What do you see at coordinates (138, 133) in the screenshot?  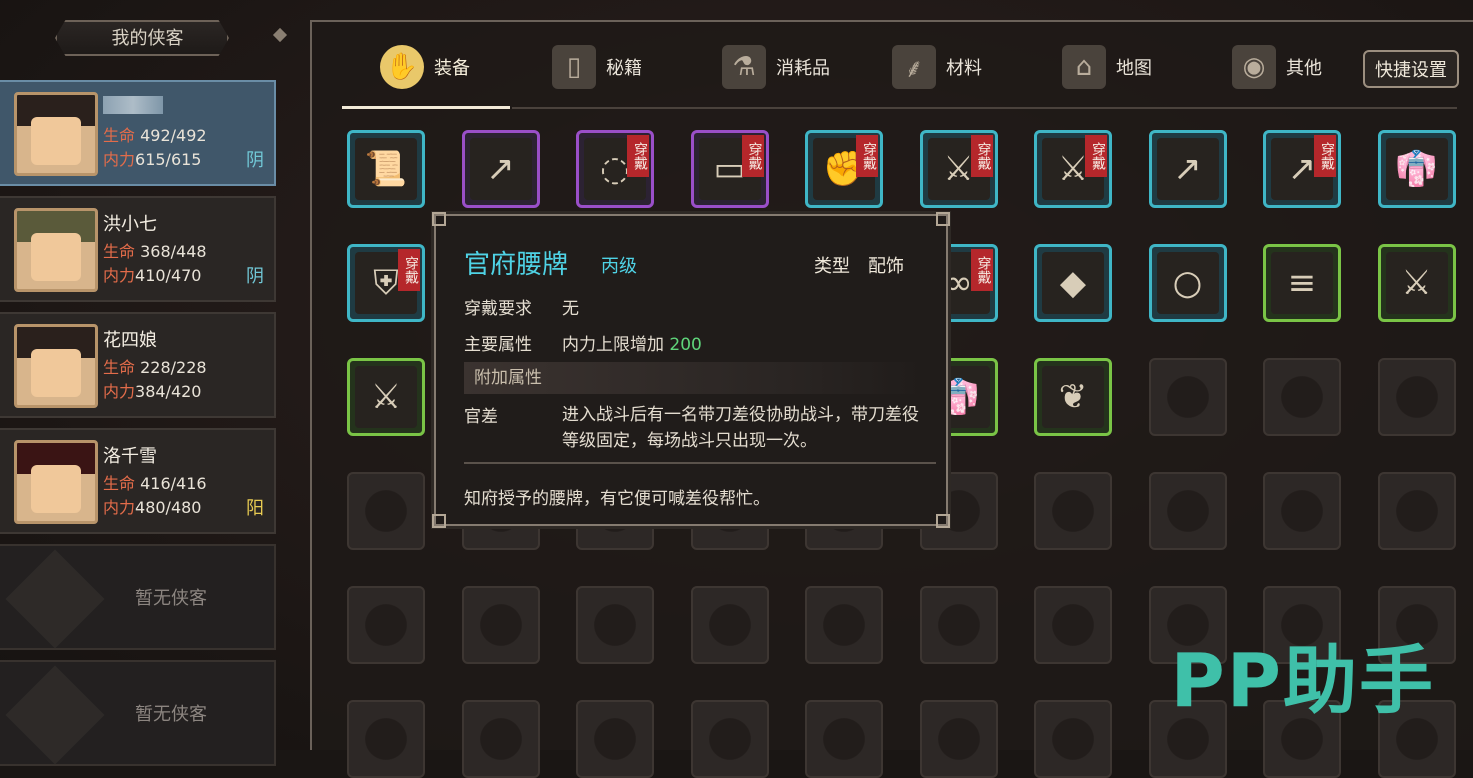 I see `hero-card-1: 生命 492/492 内力615/615 阴` at bounding box center [138, 133].